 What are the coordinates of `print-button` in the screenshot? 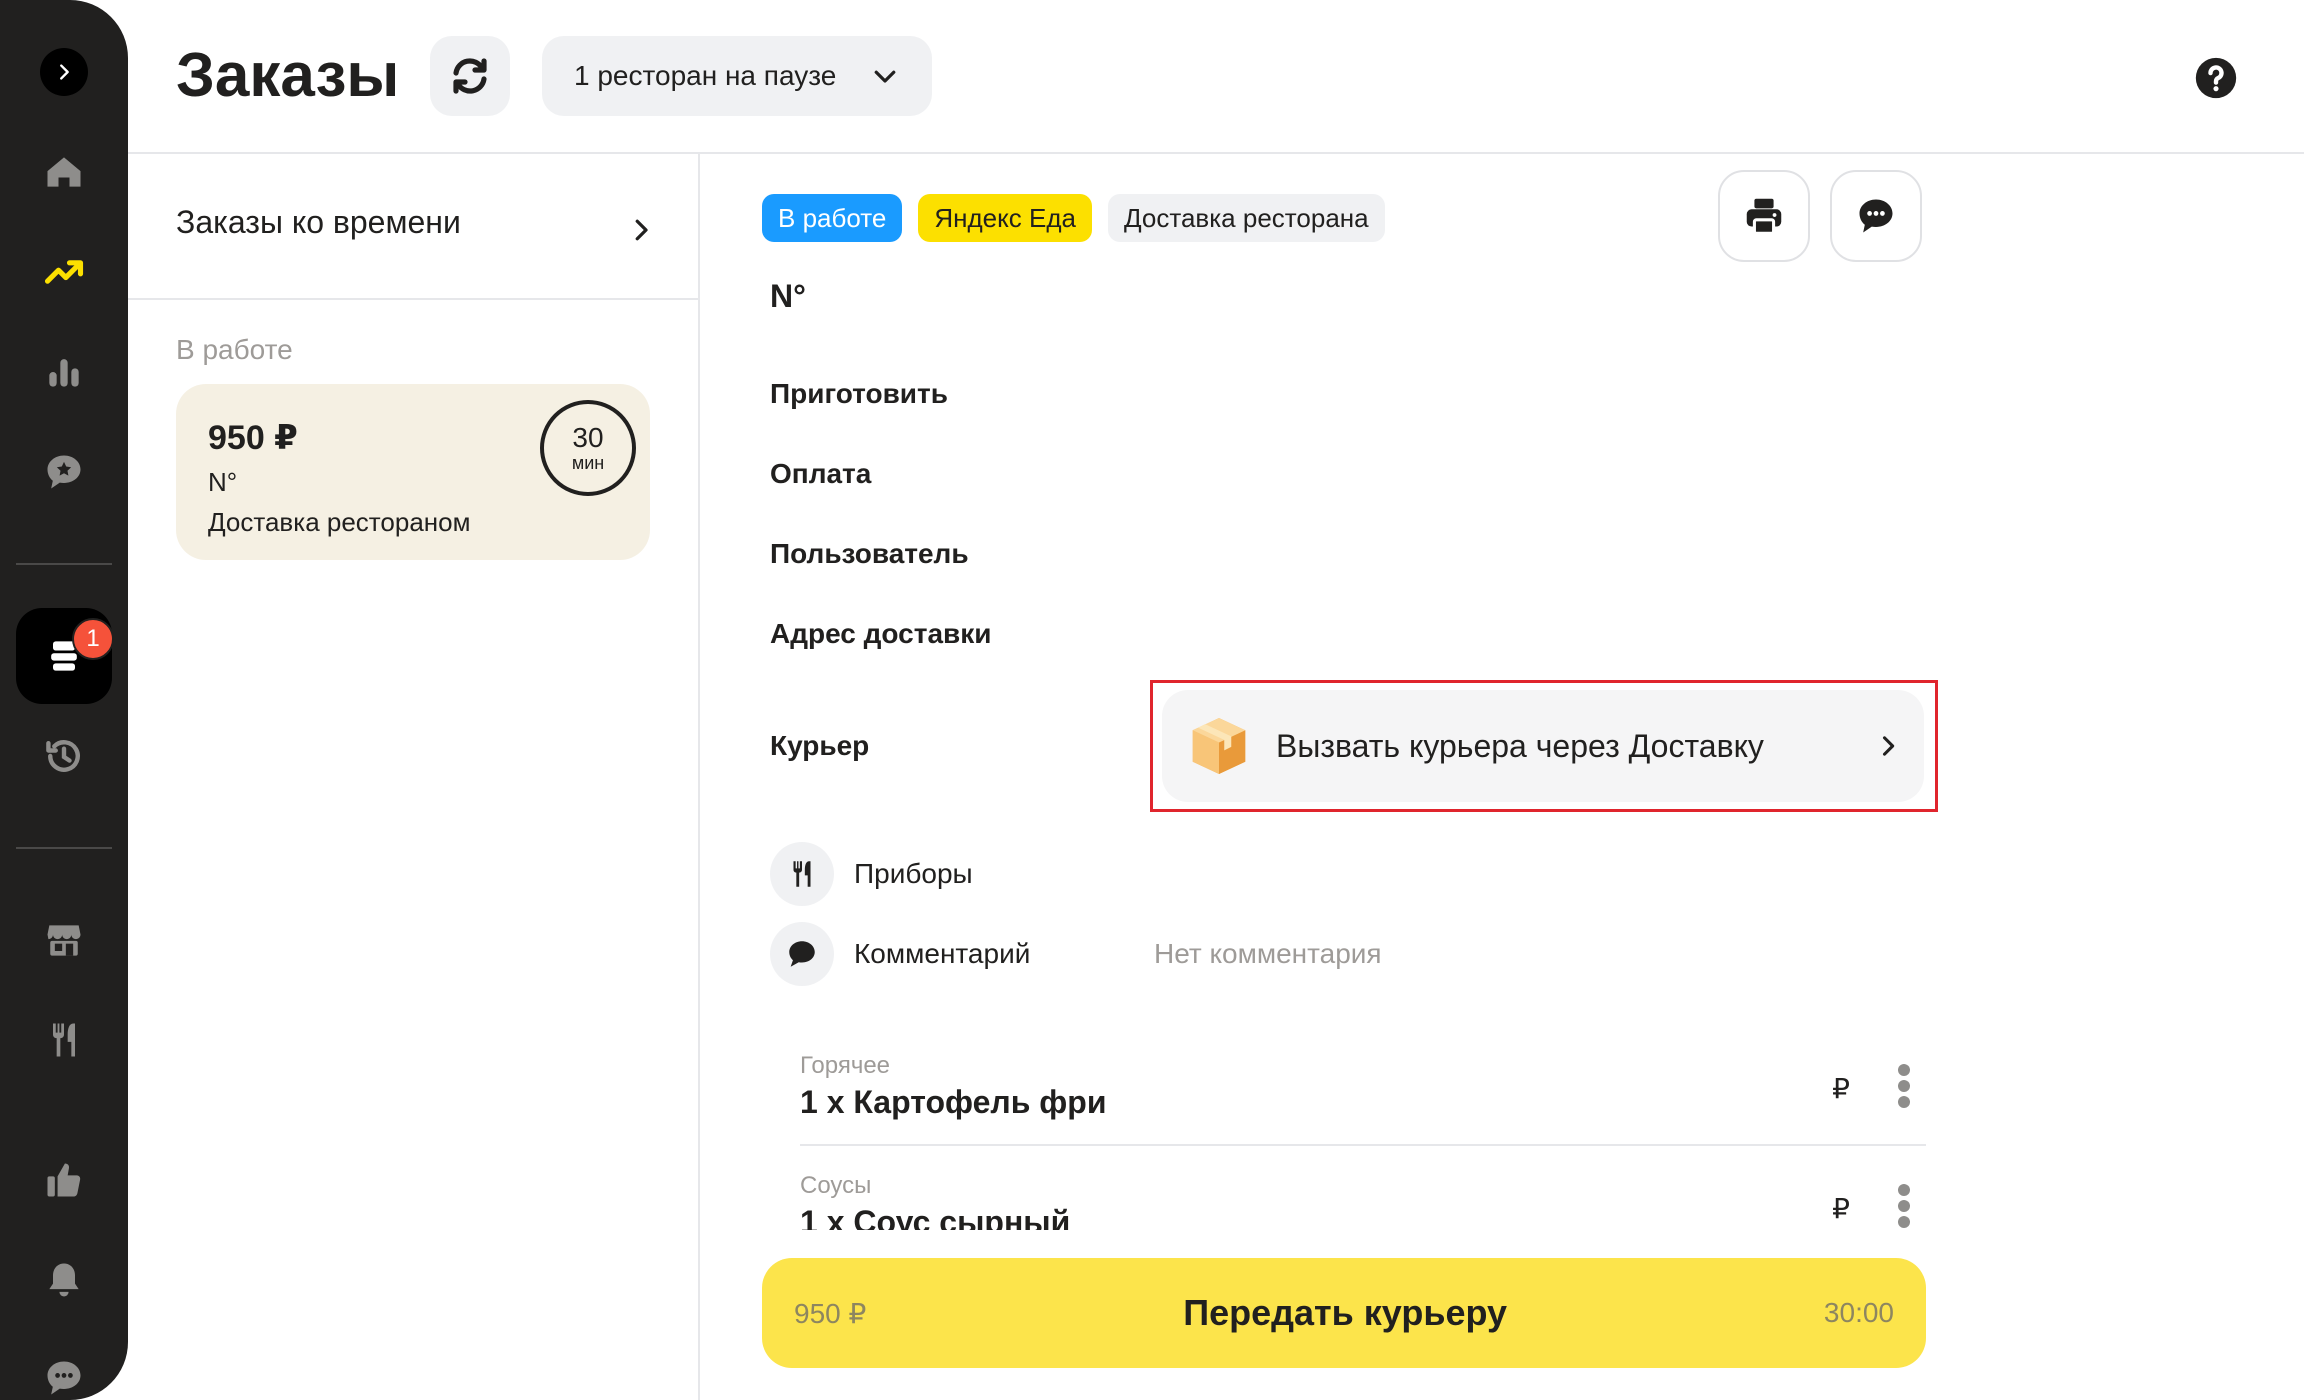 It's located at (1764, 216).